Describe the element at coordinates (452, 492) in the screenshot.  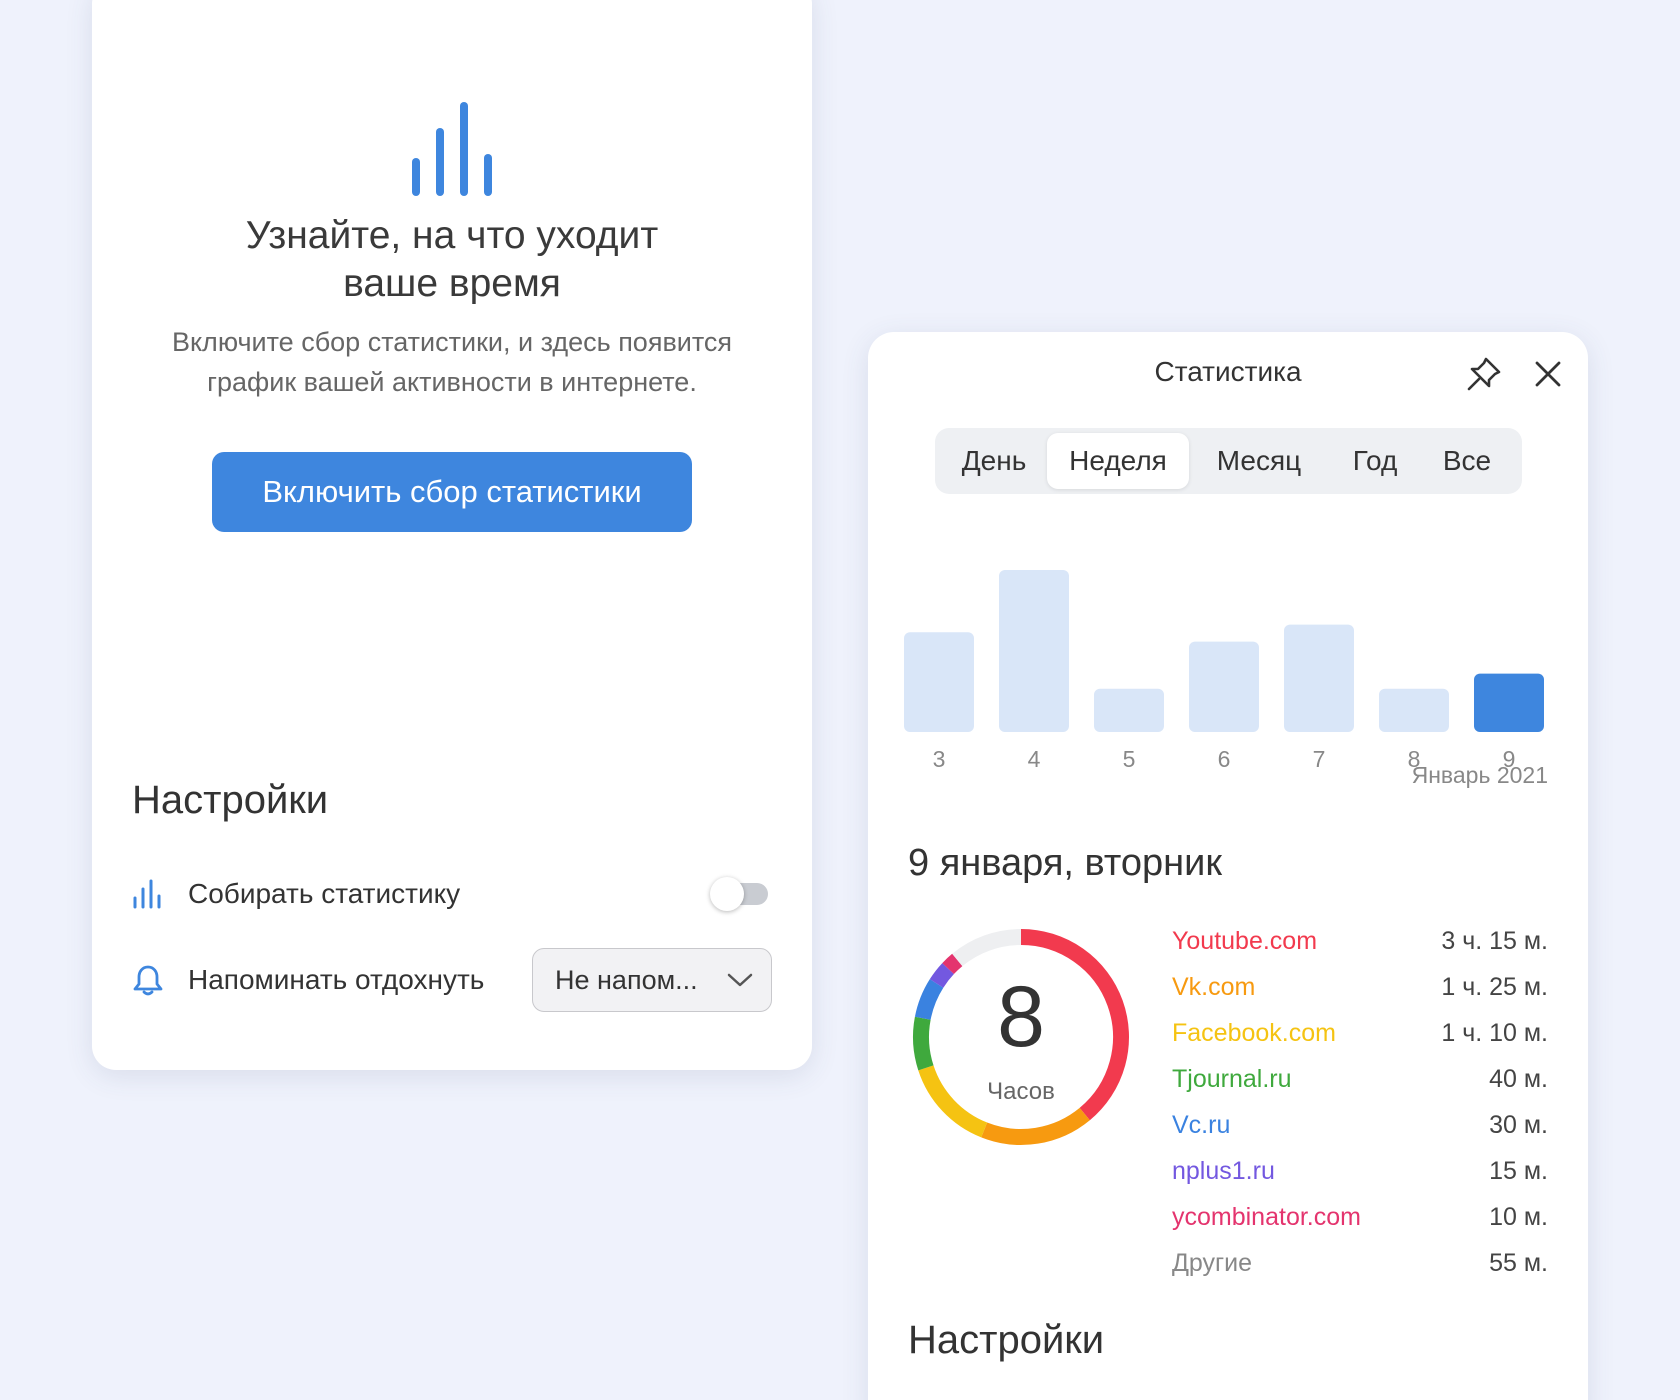
I see `enable-stats-button: Включить сбор статистики` at that location.